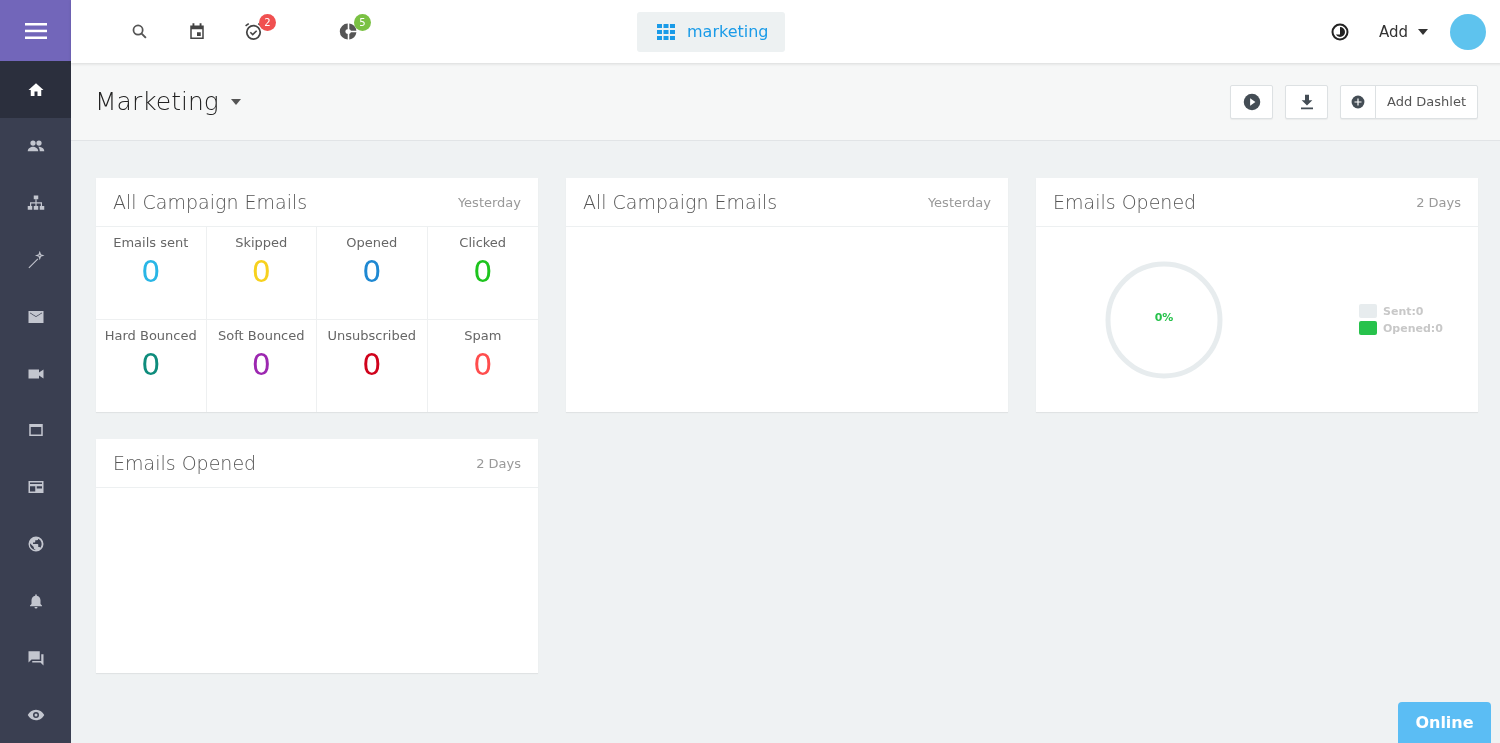 This screenshot has width=1500, height=743. Describe the element at coordinates (483, 335) in the screenshot. I see `stat-label: Spam` at that location.